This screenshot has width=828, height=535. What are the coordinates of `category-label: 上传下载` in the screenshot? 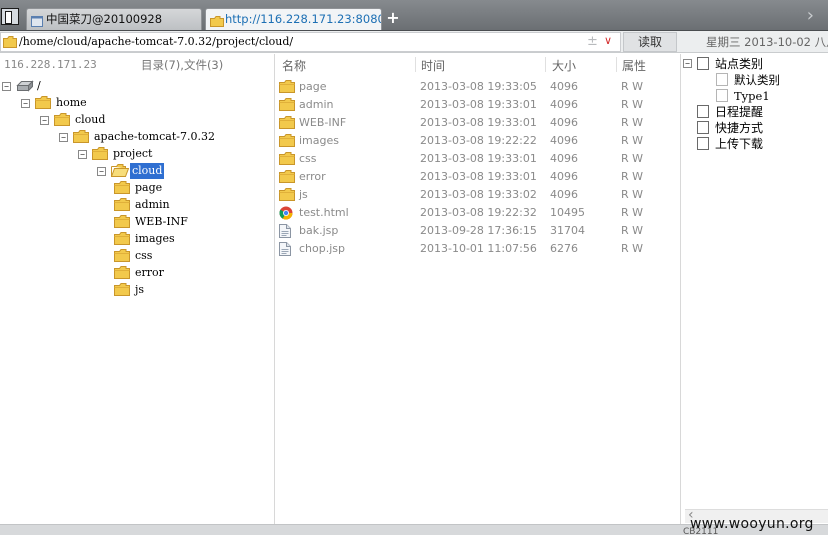 It's located at (739, 144).